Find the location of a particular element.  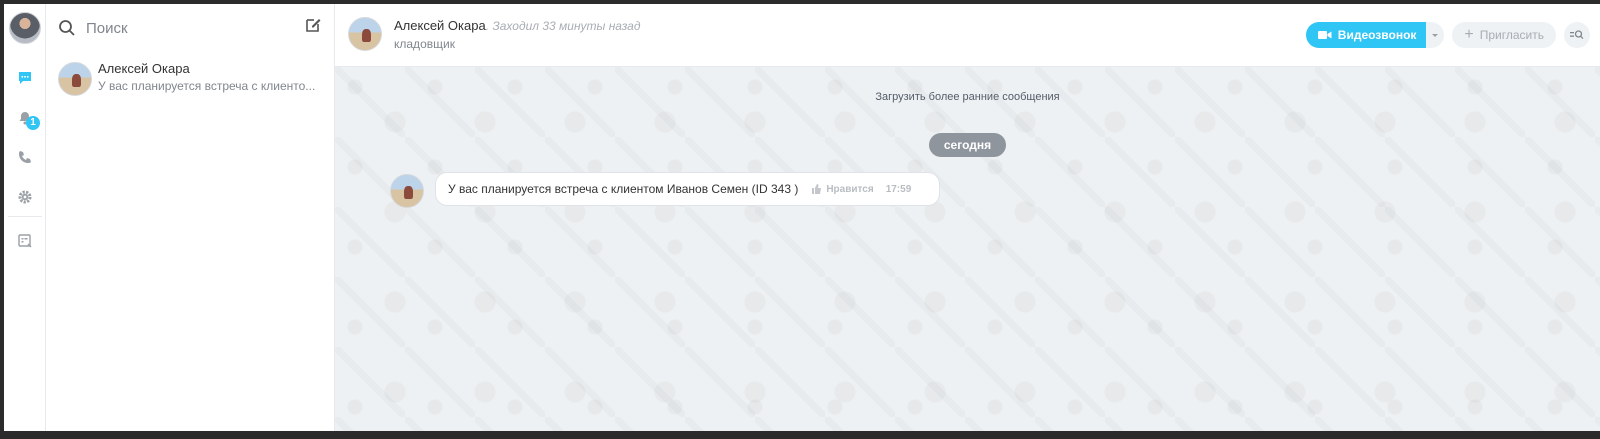

search-icon is located at coordinates (67, 28).